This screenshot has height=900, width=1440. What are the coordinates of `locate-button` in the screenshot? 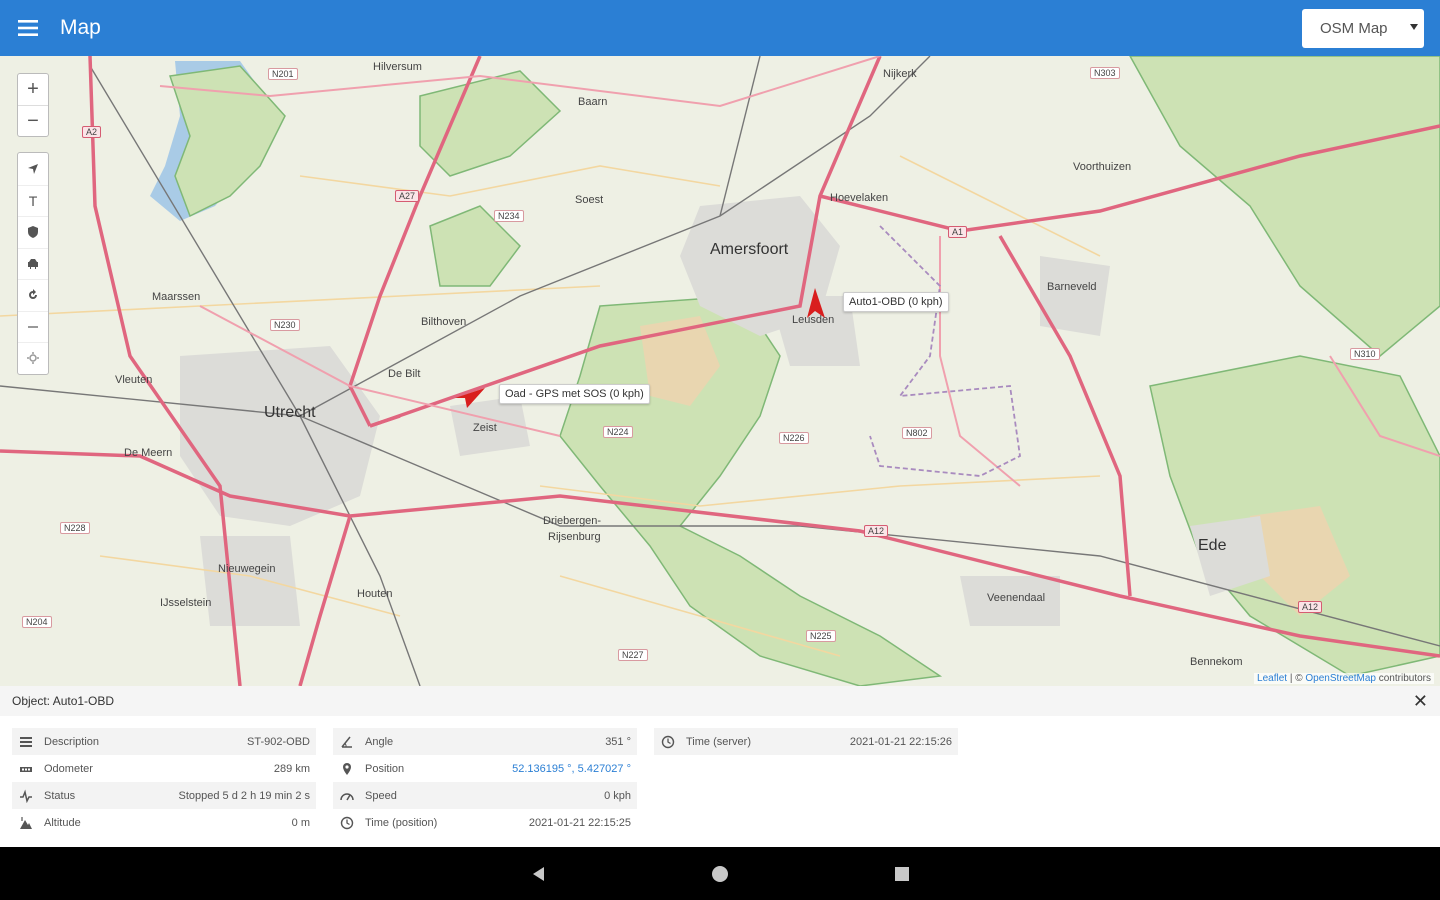 It's located at (33, 169).